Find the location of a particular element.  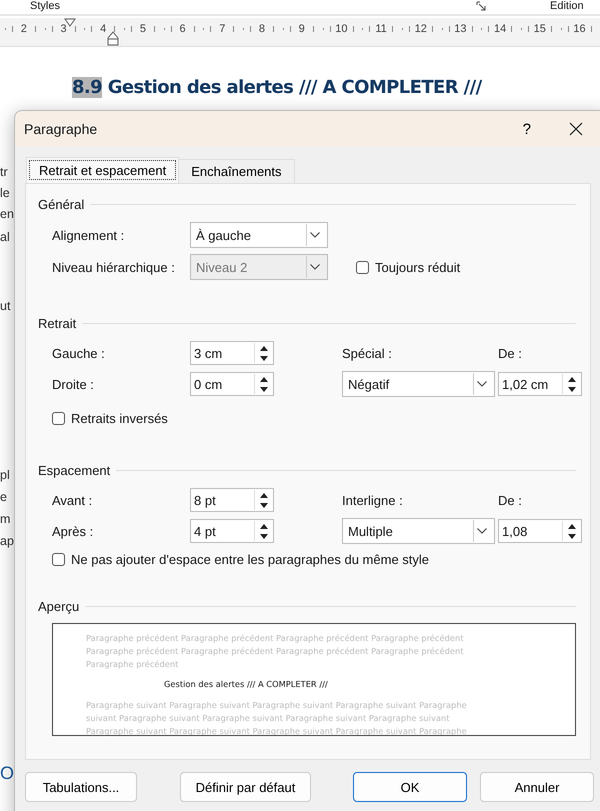

ruler-number: 13 is located at coordinates (460, 29).